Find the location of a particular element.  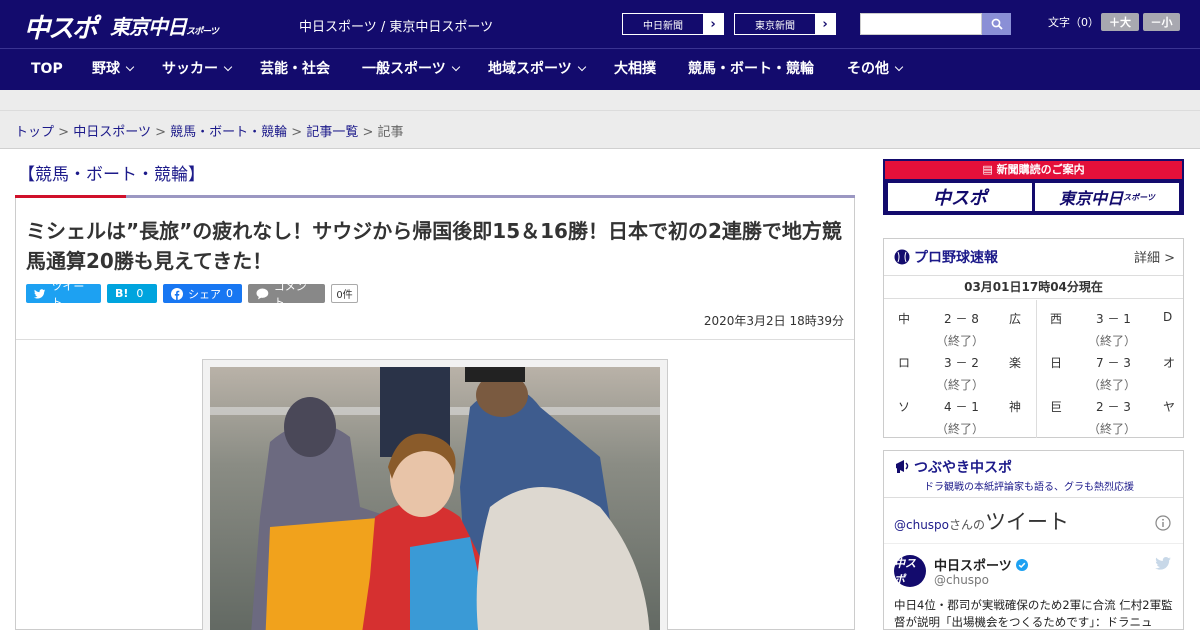

chunichi-shimbun-button: 中日新聞 › is located at coordinates (673, 24).